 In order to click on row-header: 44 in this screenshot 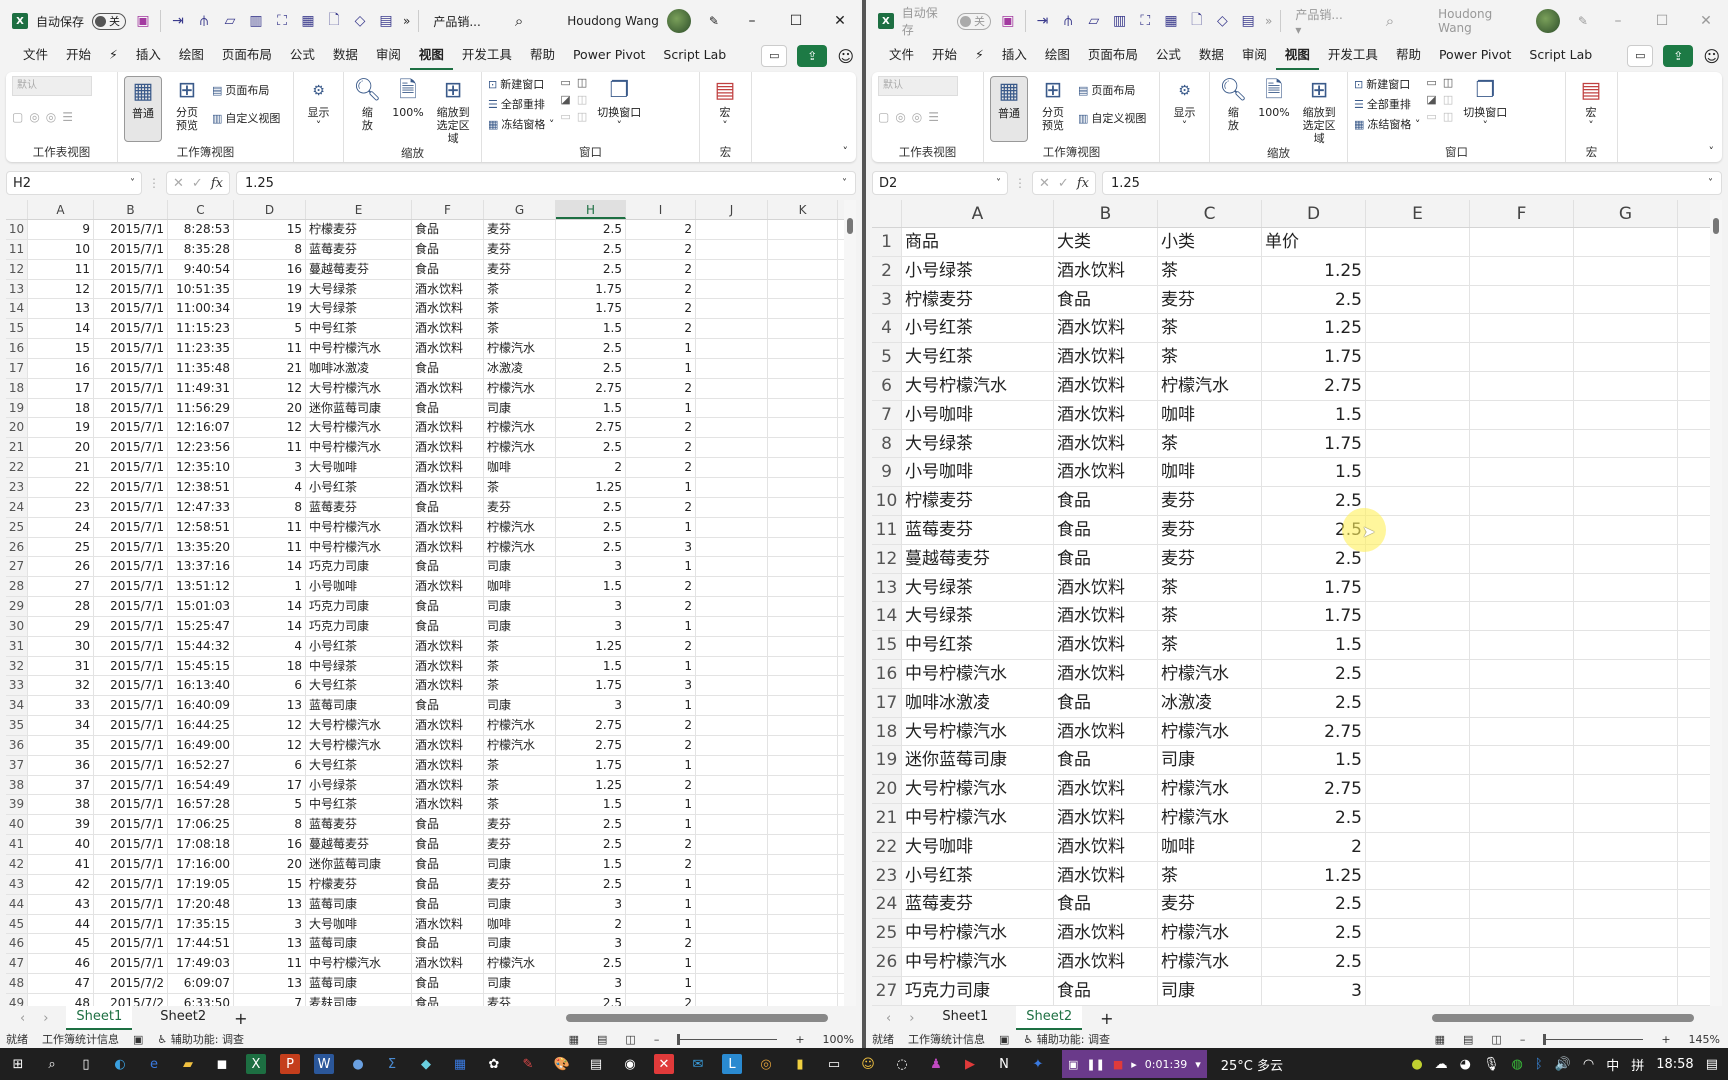, I will do `click(17, 904)`.